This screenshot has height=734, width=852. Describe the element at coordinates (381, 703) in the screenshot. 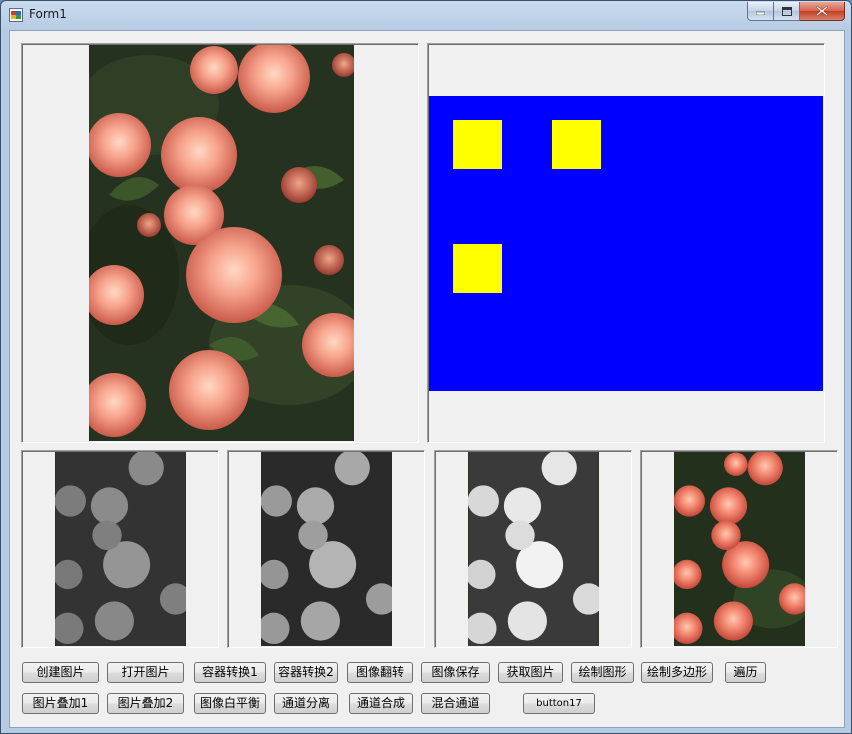

I see `channel-merge-button: 通道合成` at that location.